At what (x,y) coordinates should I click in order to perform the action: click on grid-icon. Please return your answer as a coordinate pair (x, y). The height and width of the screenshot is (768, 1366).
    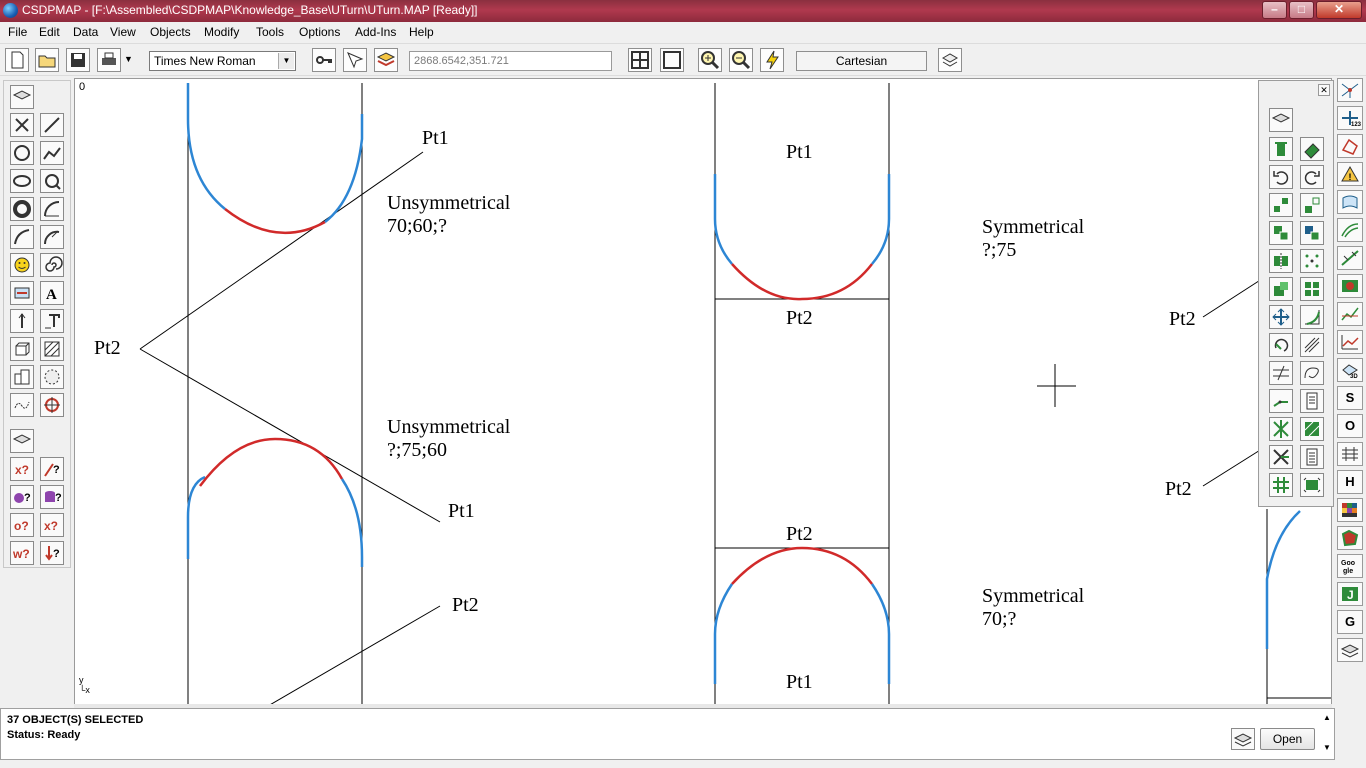
    Looking at the image, I should click on (640, 60).